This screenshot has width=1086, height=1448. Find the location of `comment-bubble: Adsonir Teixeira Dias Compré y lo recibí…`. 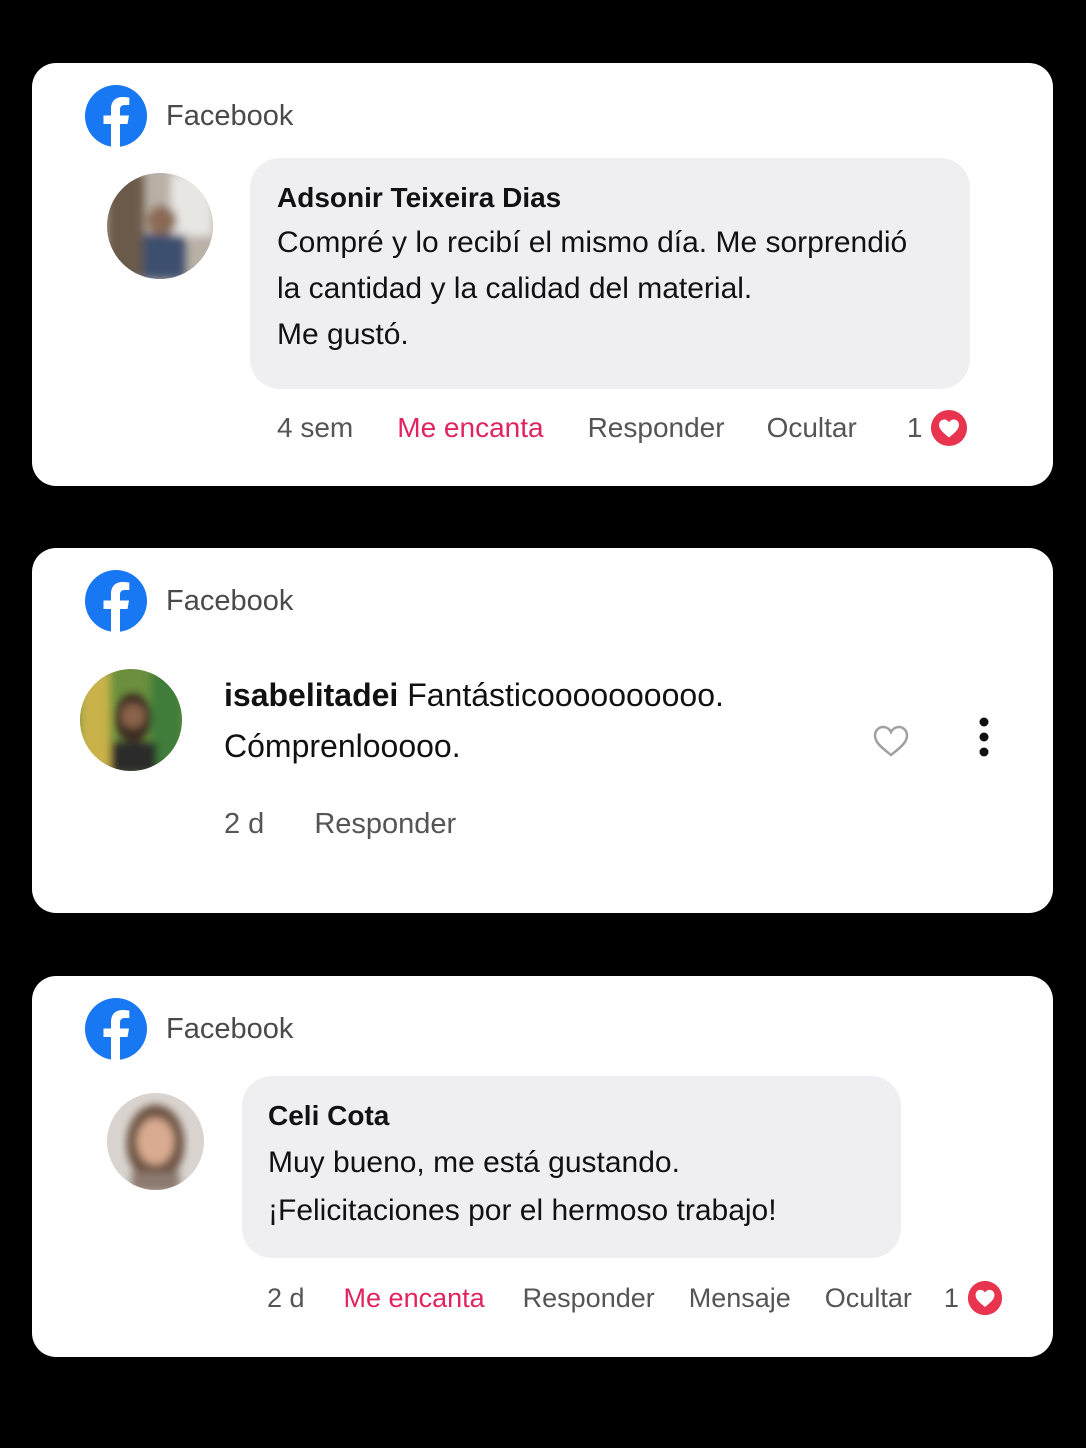

comment-bubble: Adsonir Teixeira Dias Compré y lo recibí… is located at coordinates (610, 273).